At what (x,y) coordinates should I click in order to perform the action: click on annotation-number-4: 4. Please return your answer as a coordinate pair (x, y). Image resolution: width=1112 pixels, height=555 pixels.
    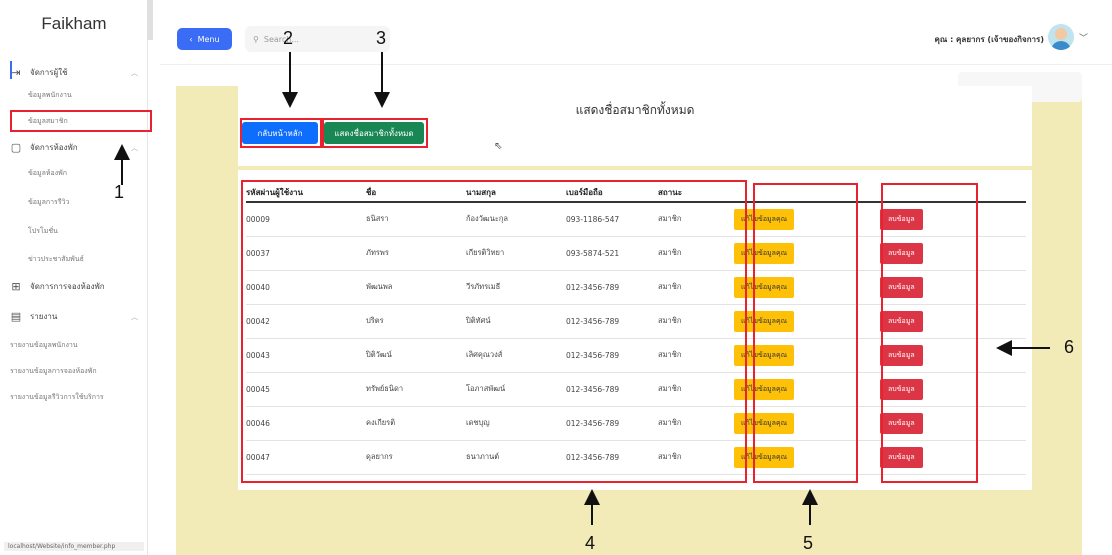
    Looking at the image, I should click on (590, 543).